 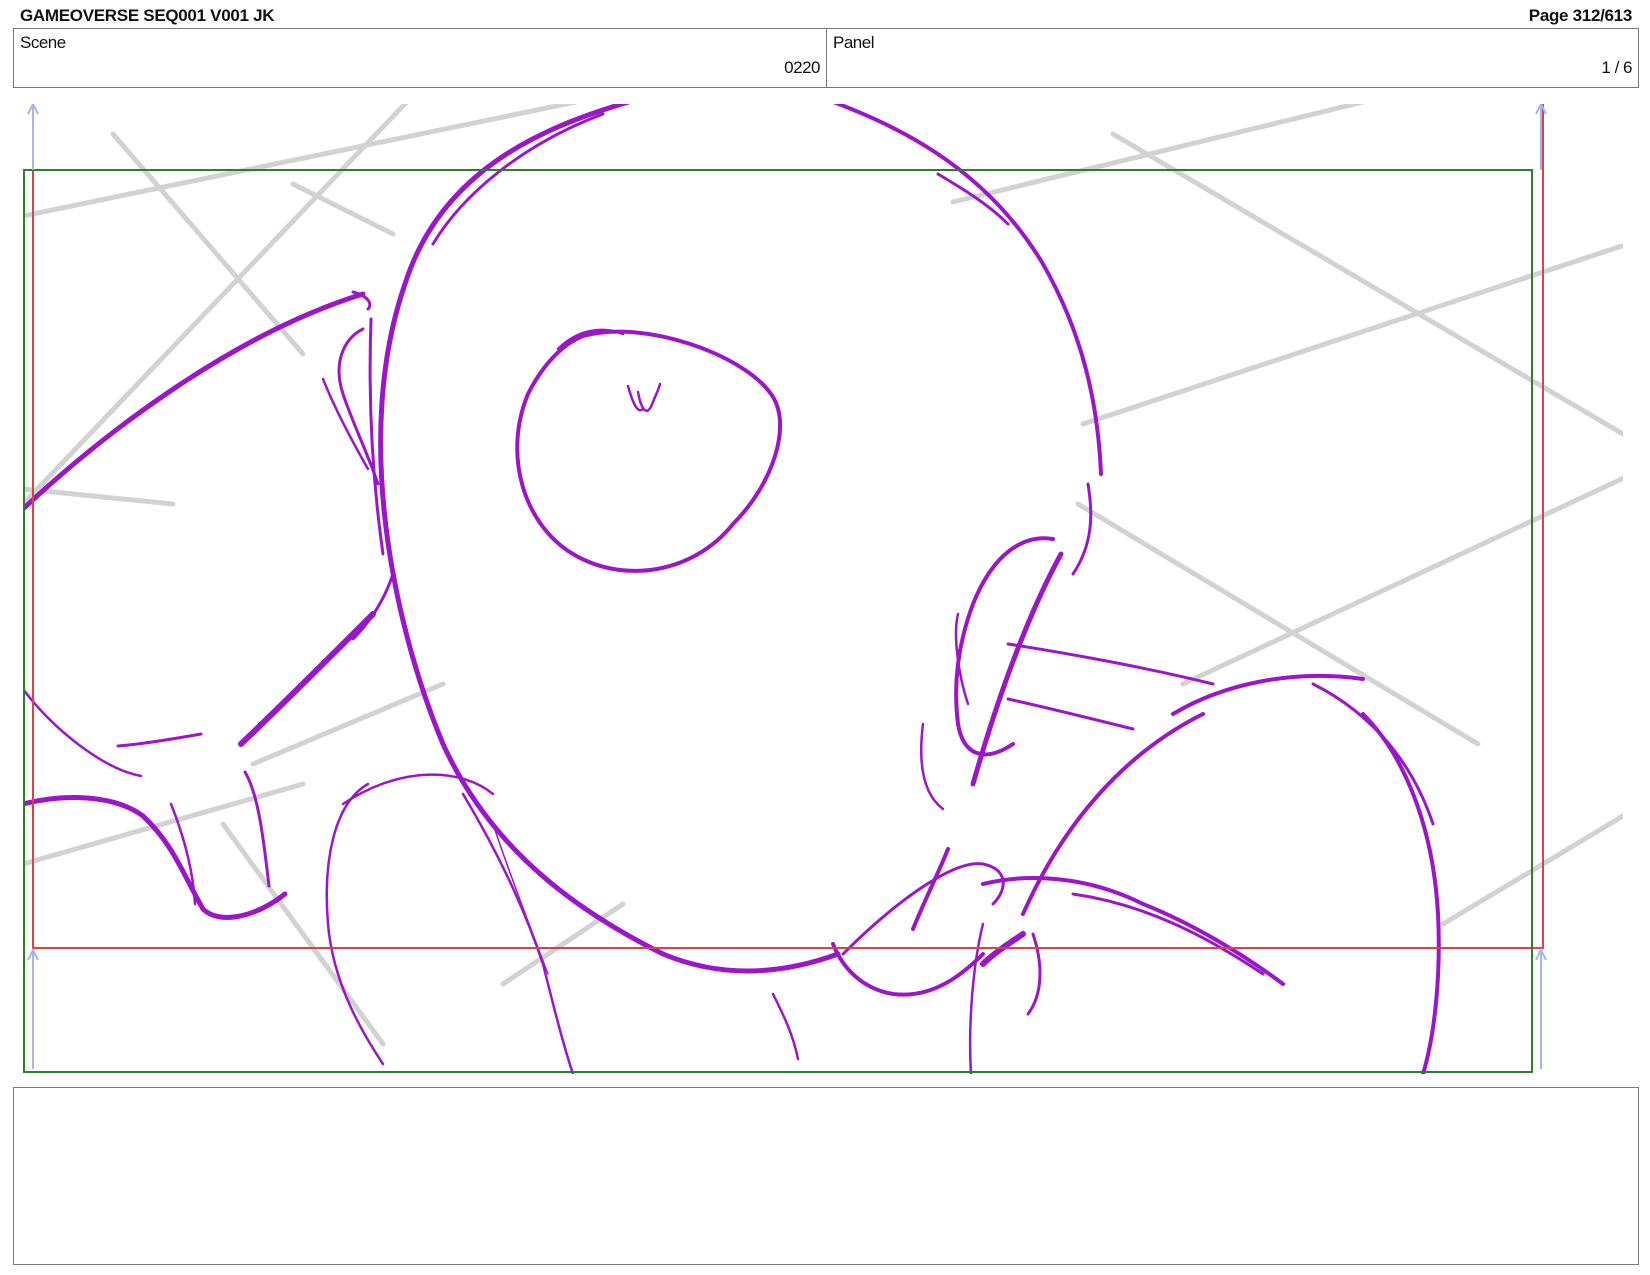 What do you see at coordinates (43, 42) in the screenshot?
I see `scene-label: Scene` at bounding box center [43, 42].